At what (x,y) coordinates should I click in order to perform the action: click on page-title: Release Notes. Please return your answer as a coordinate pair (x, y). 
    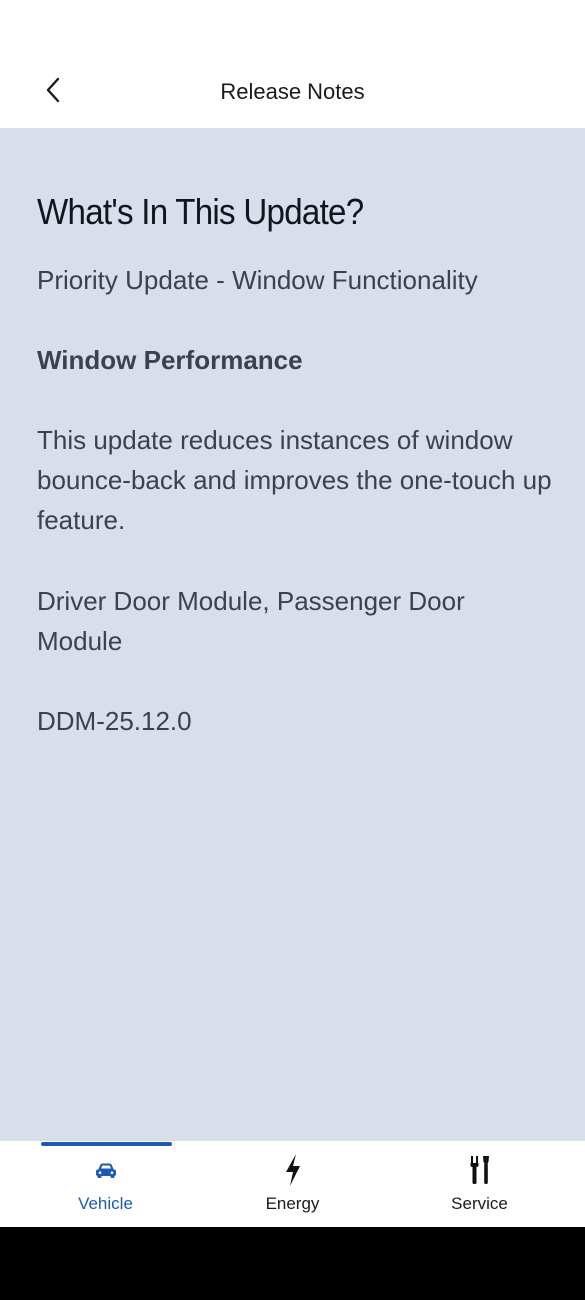
    Looking at the image, I should click on (292, 91).